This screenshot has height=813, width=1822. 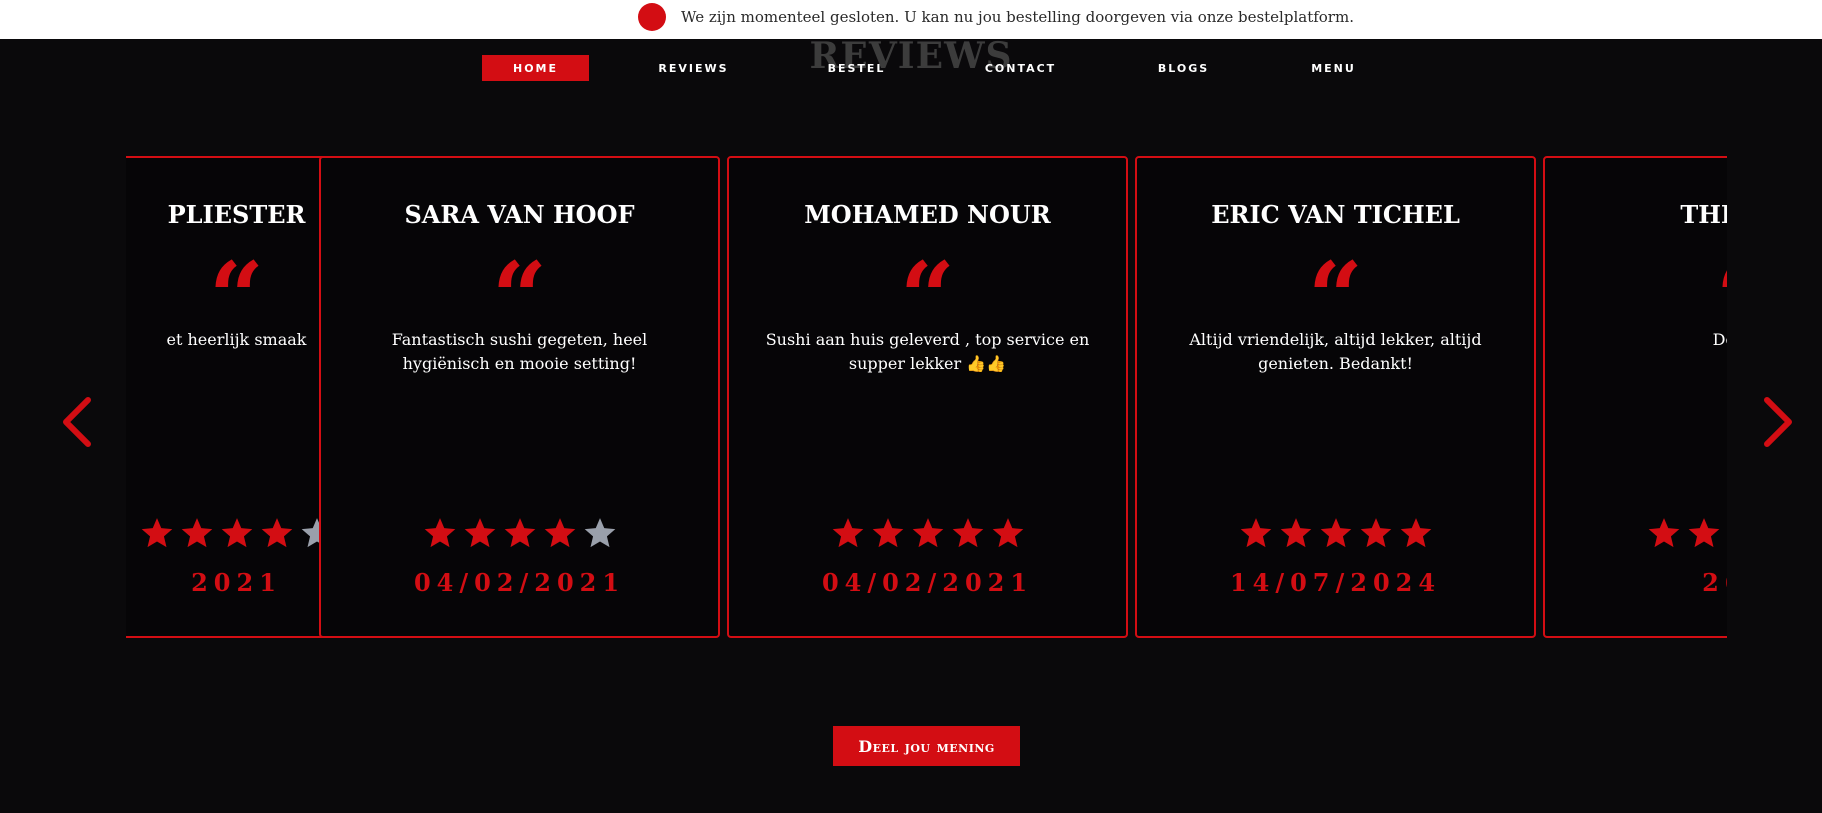 What do you see at coordinates (599, 533) in the screenshot?
I see `star-empty-icon` at bounding box center [599, 533].